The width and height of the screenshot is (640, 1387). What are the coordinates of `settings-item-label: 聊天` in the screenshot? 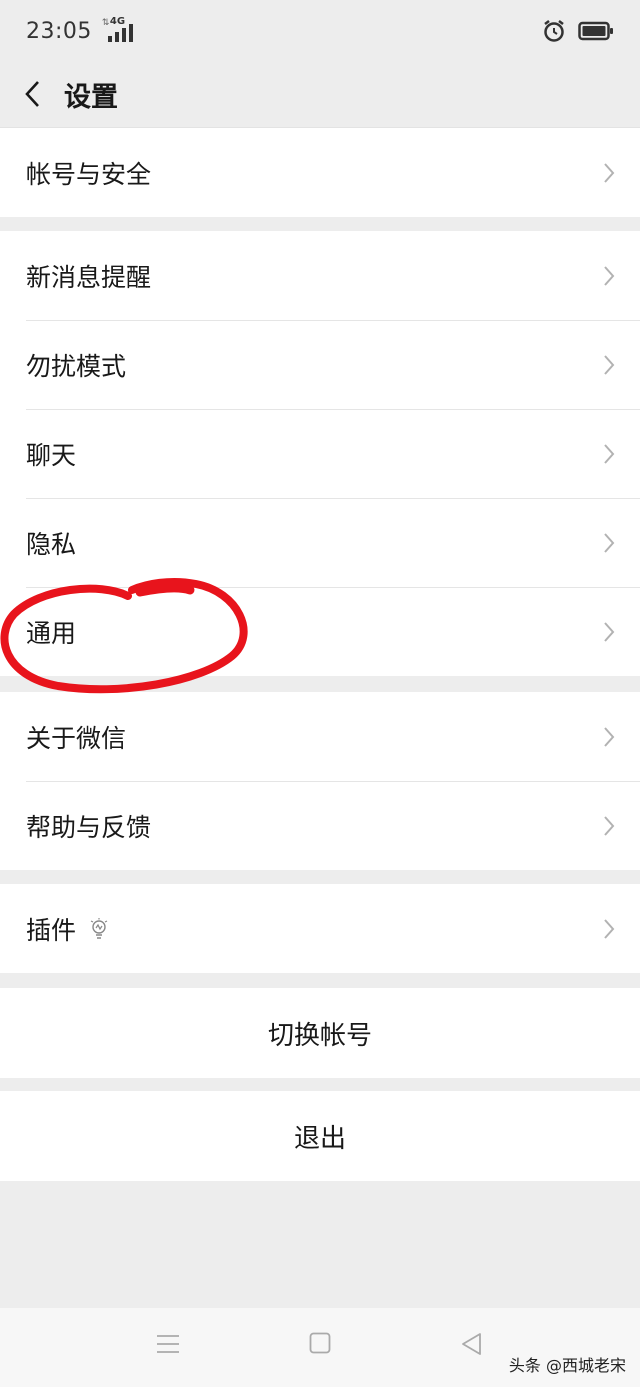 It's located at (51, 455).